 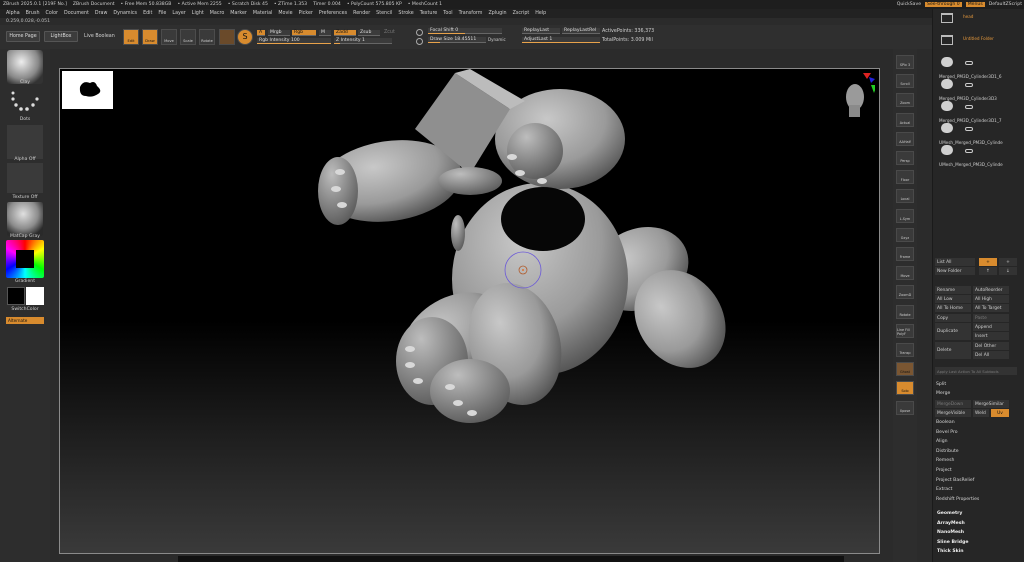 I want to click on section-remesh: Remesh, so click(x=945, y=460).